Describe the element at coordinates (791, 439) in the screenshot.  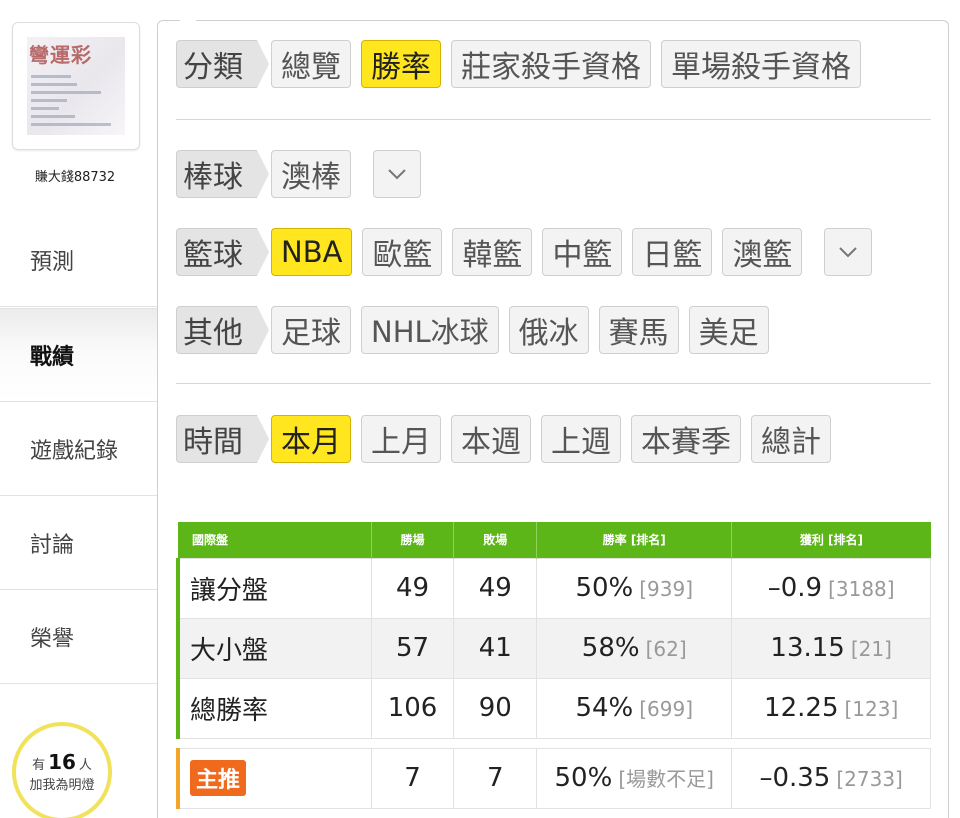
I see `time-total: 總計` at that location.